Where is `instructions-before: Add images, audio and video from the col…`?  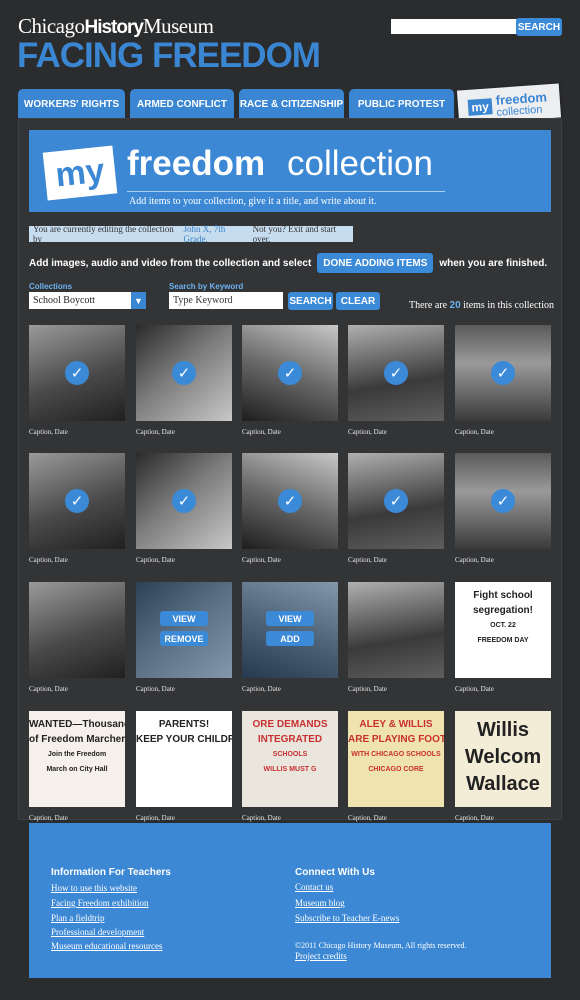 instructions-before: Add images, audio and video from the col… is located at coordinates (170, 263).